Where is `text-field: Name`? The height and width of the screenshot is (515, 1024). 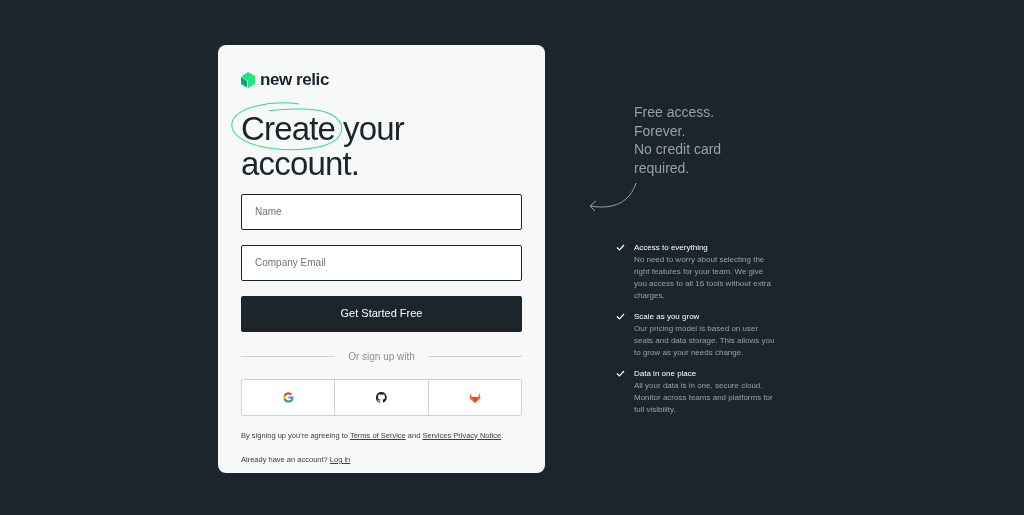
text-field: Name is located at coordinates (381, 211).